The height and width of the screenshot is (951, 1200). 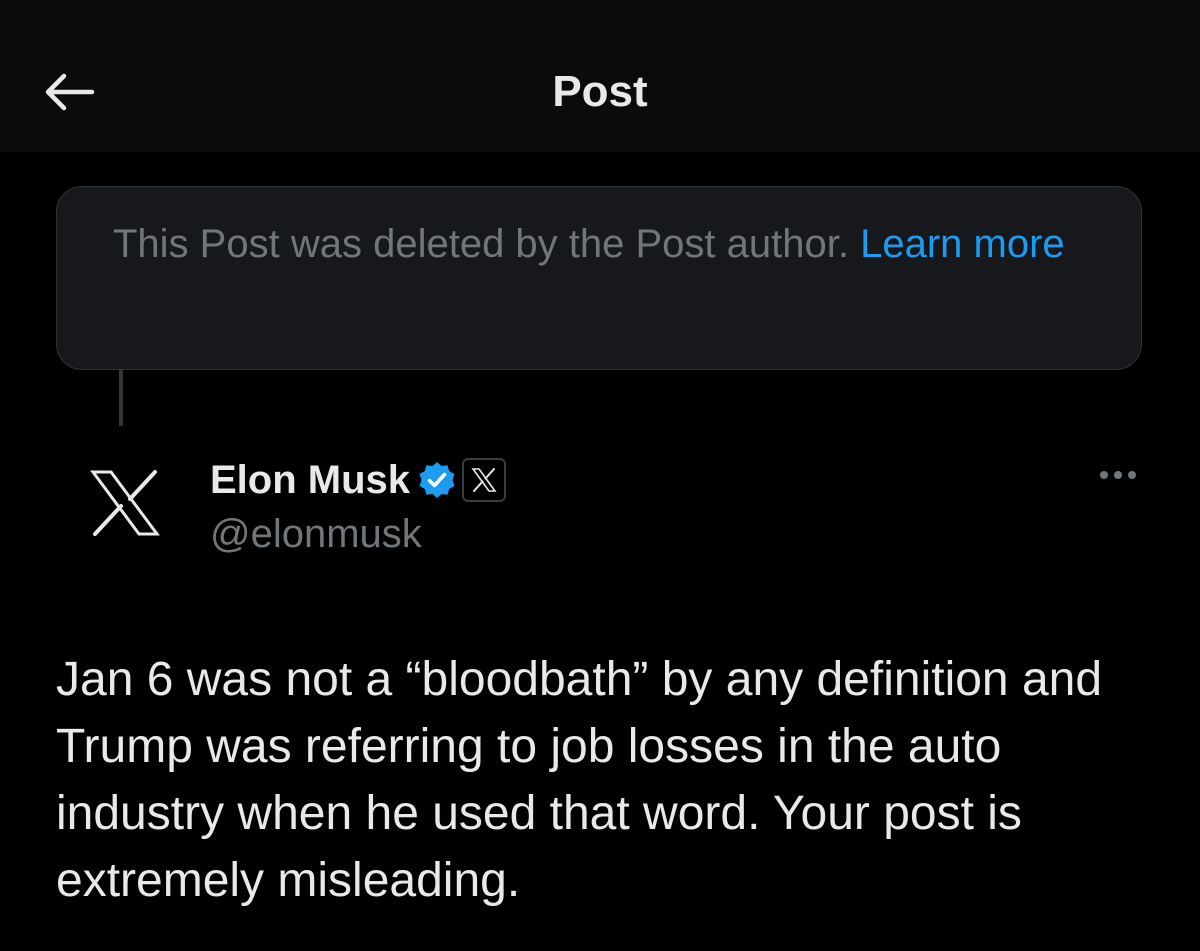 I want to click on x-logo-icon, so click(x=125, y=505).